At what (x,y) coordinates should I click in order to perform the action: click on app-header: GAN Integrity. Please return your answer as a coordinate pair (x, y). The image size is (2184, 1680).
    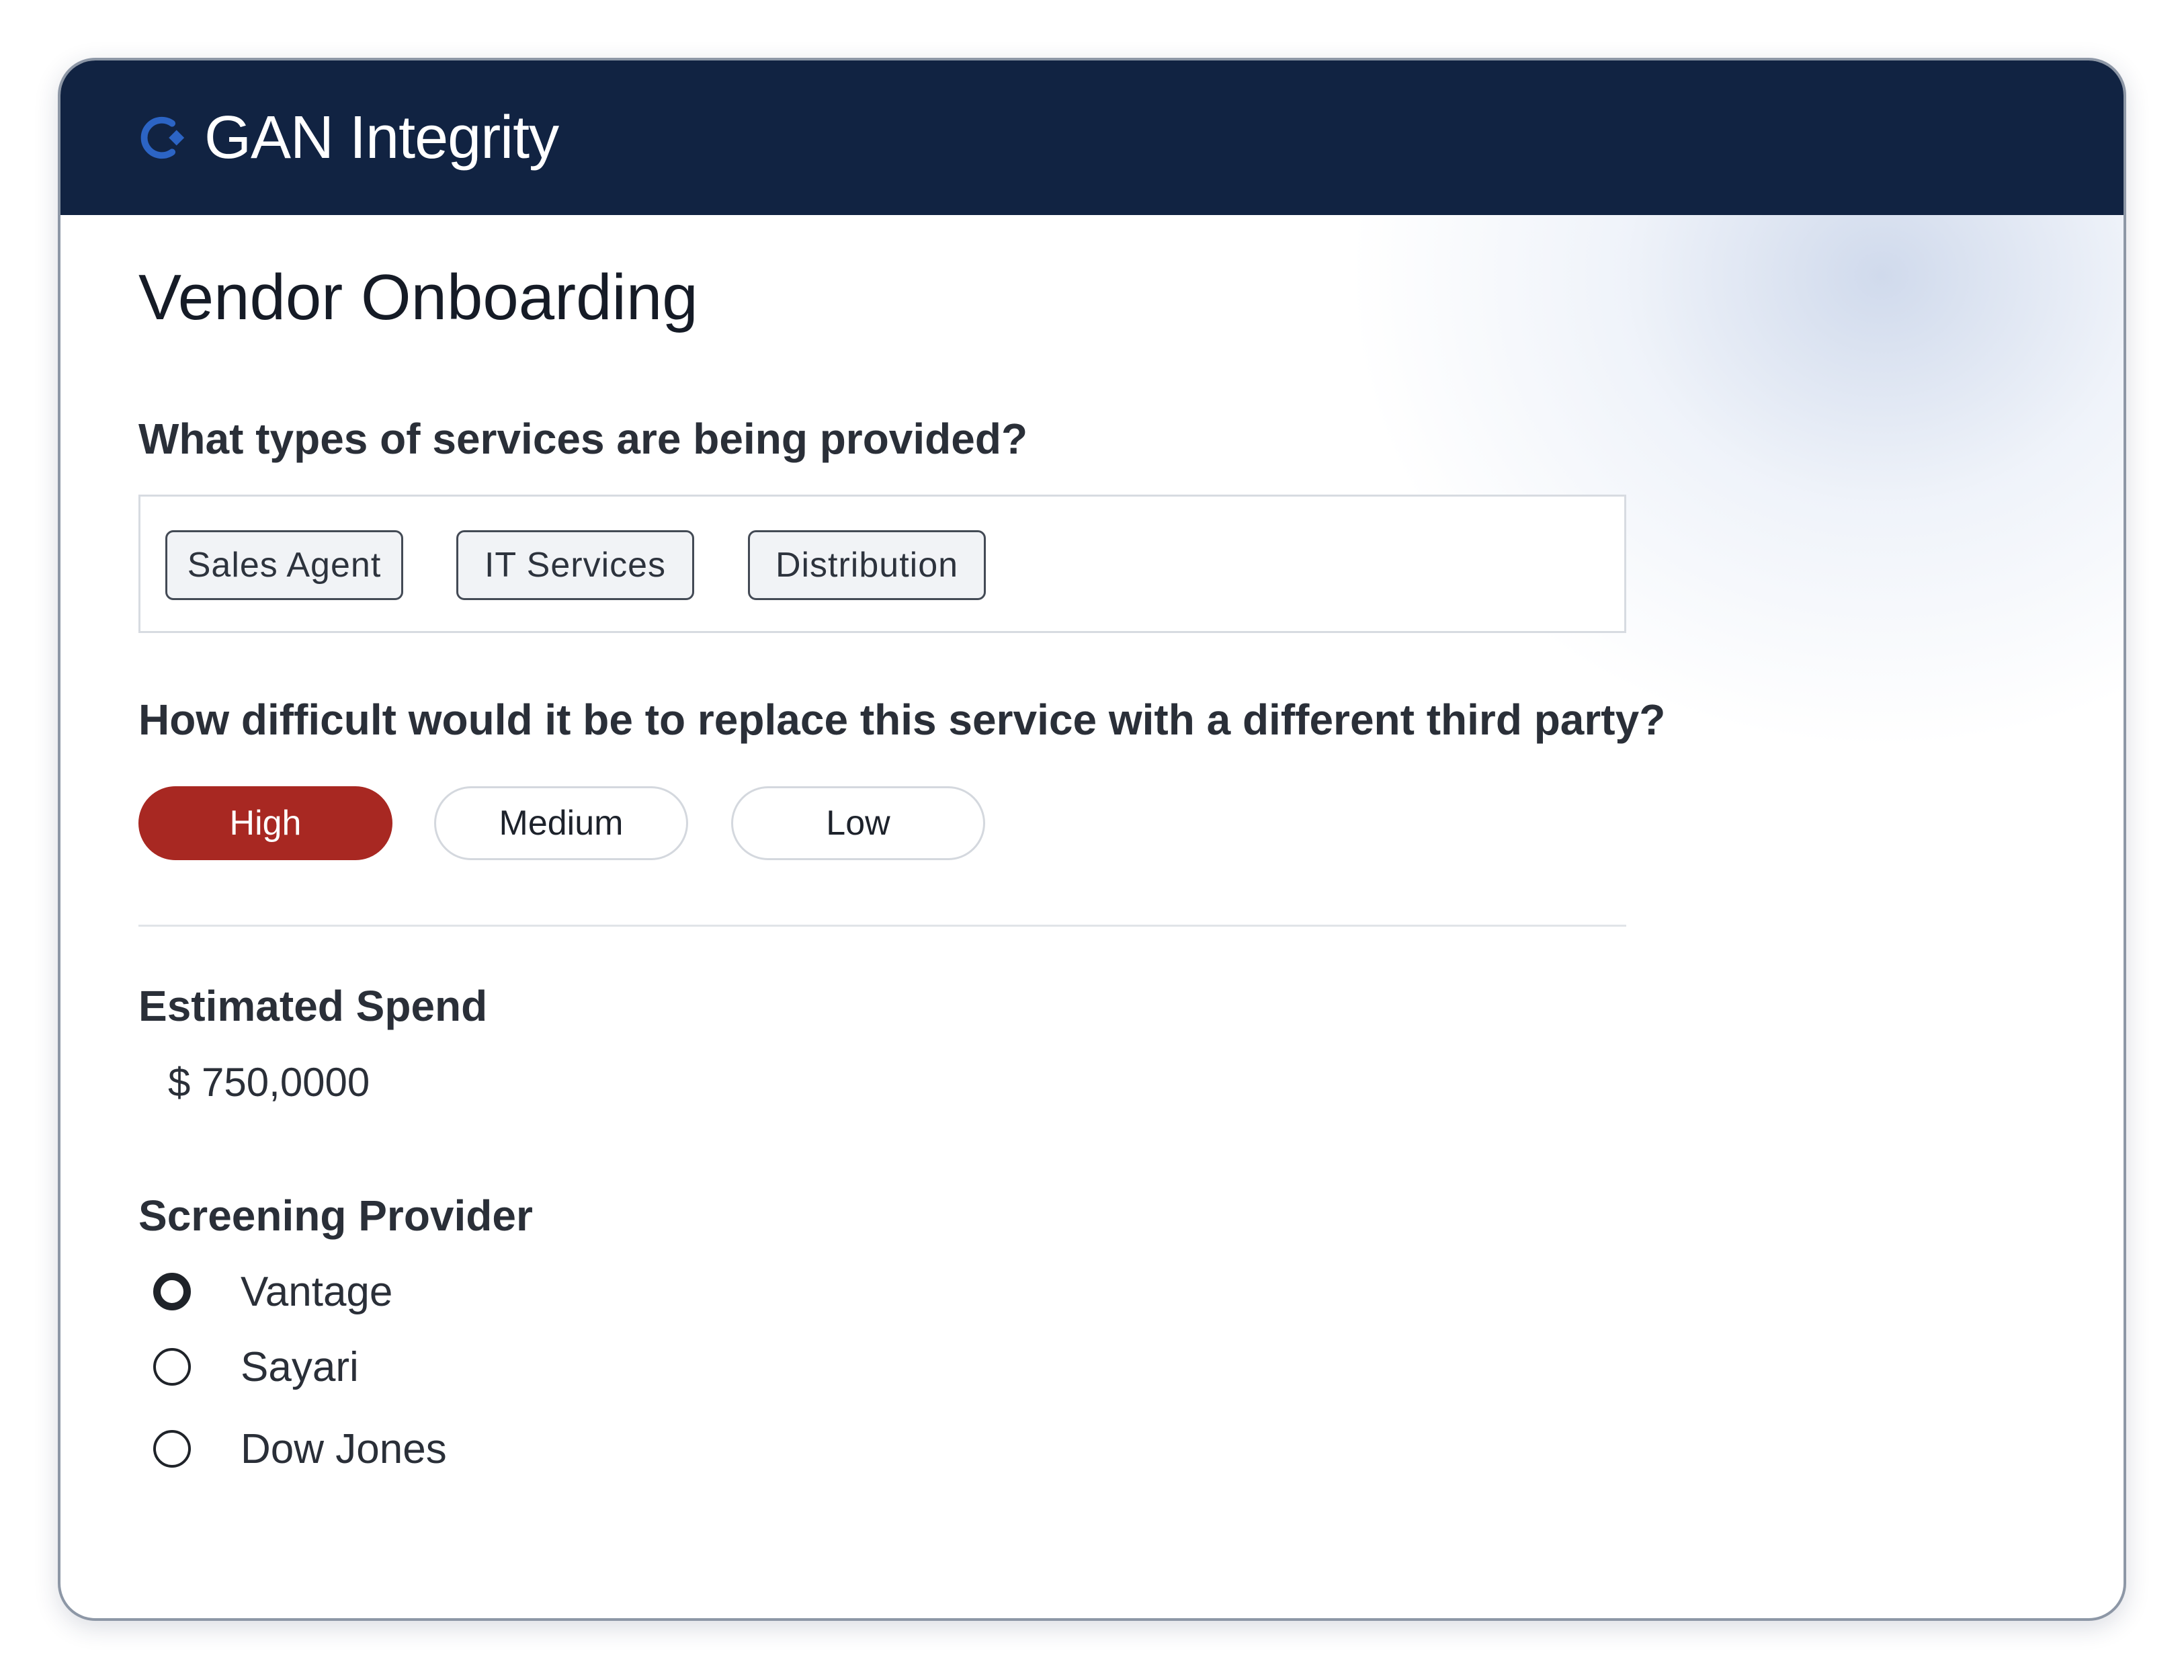
    Looking at the image, I should click on (1092, 137).